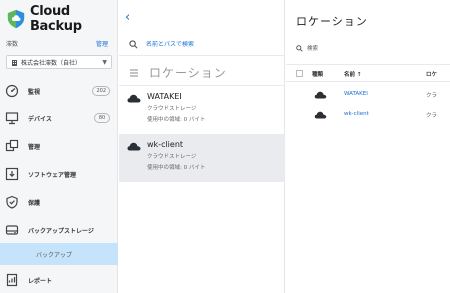 This screenshot has height=293, width=450. What do you see at coordinates (317, 74) in the screenshot?
I see `column-header-type: 種類` at bounding box center [317, 74].